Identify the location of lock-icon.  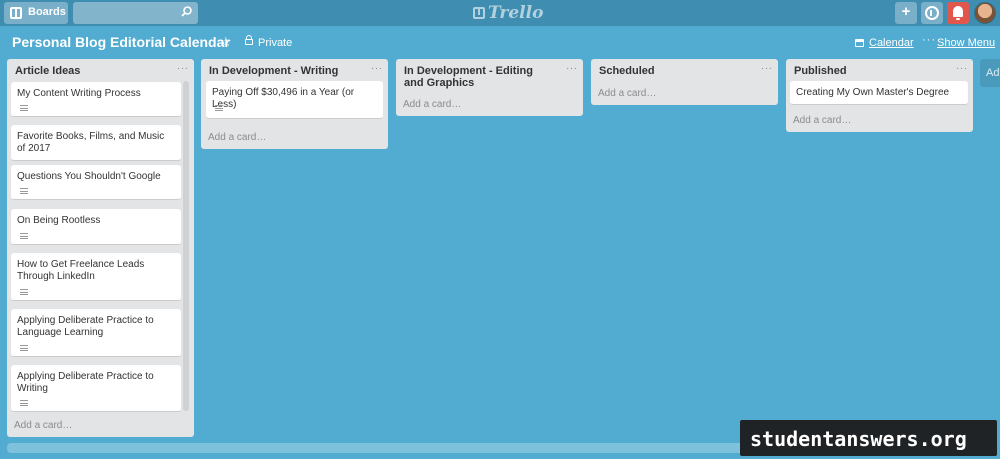
(249, 40).